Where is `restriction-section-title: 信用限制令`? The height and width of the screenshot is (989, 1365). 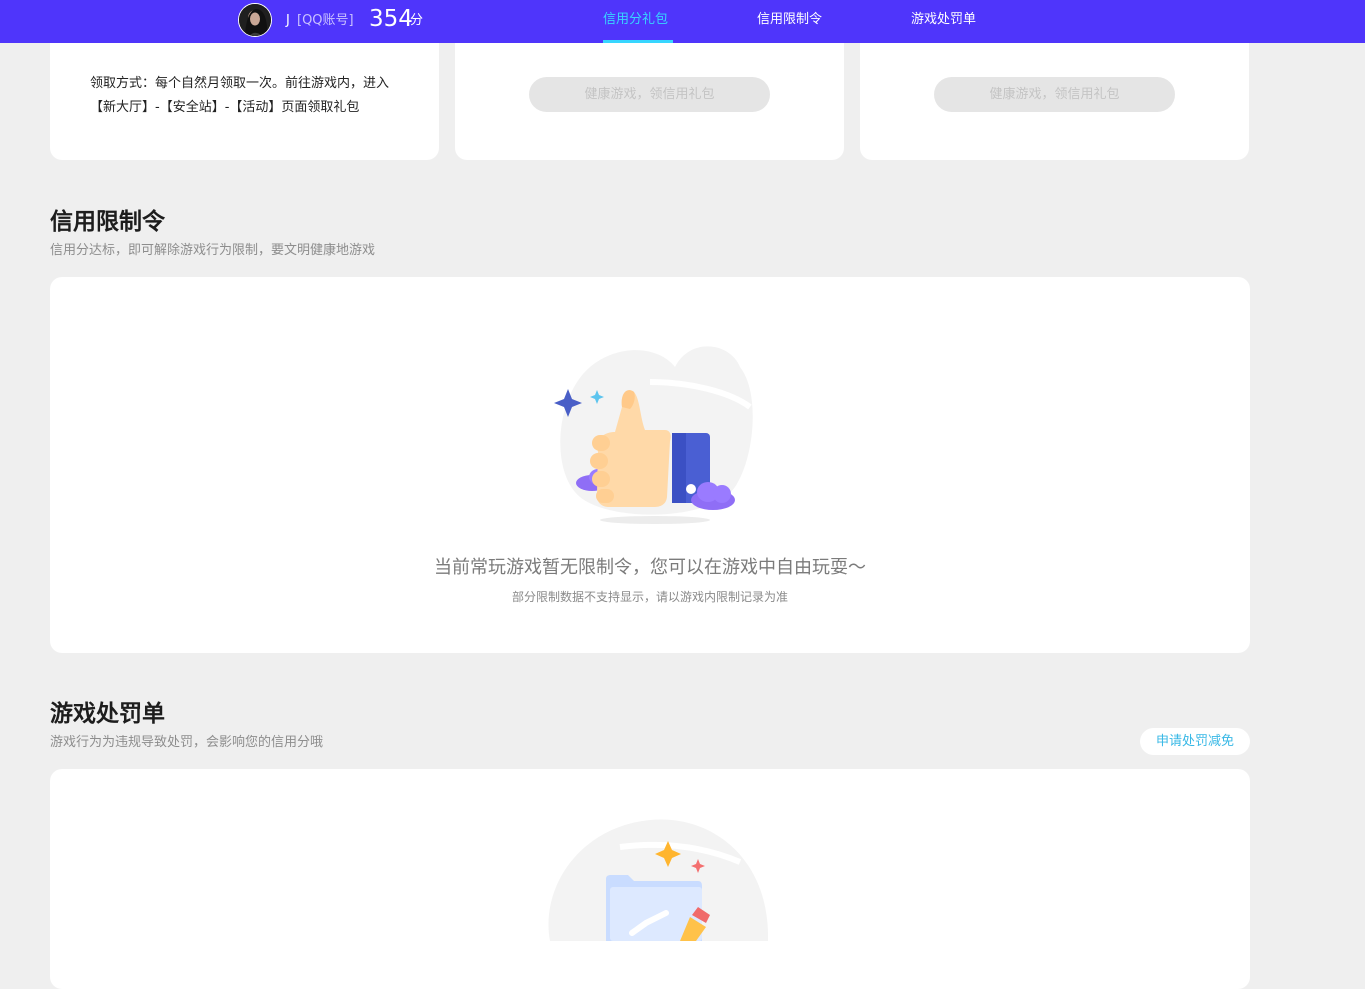 restriction-section-title: 信用限制令 is located at coordinates (107, 222).